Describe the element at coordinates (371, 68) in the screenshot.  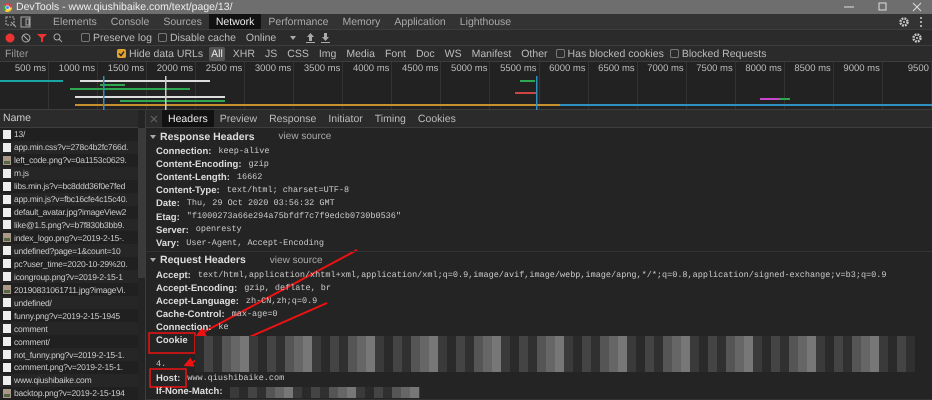
I see `time-tick: 4000 ms` at that location.